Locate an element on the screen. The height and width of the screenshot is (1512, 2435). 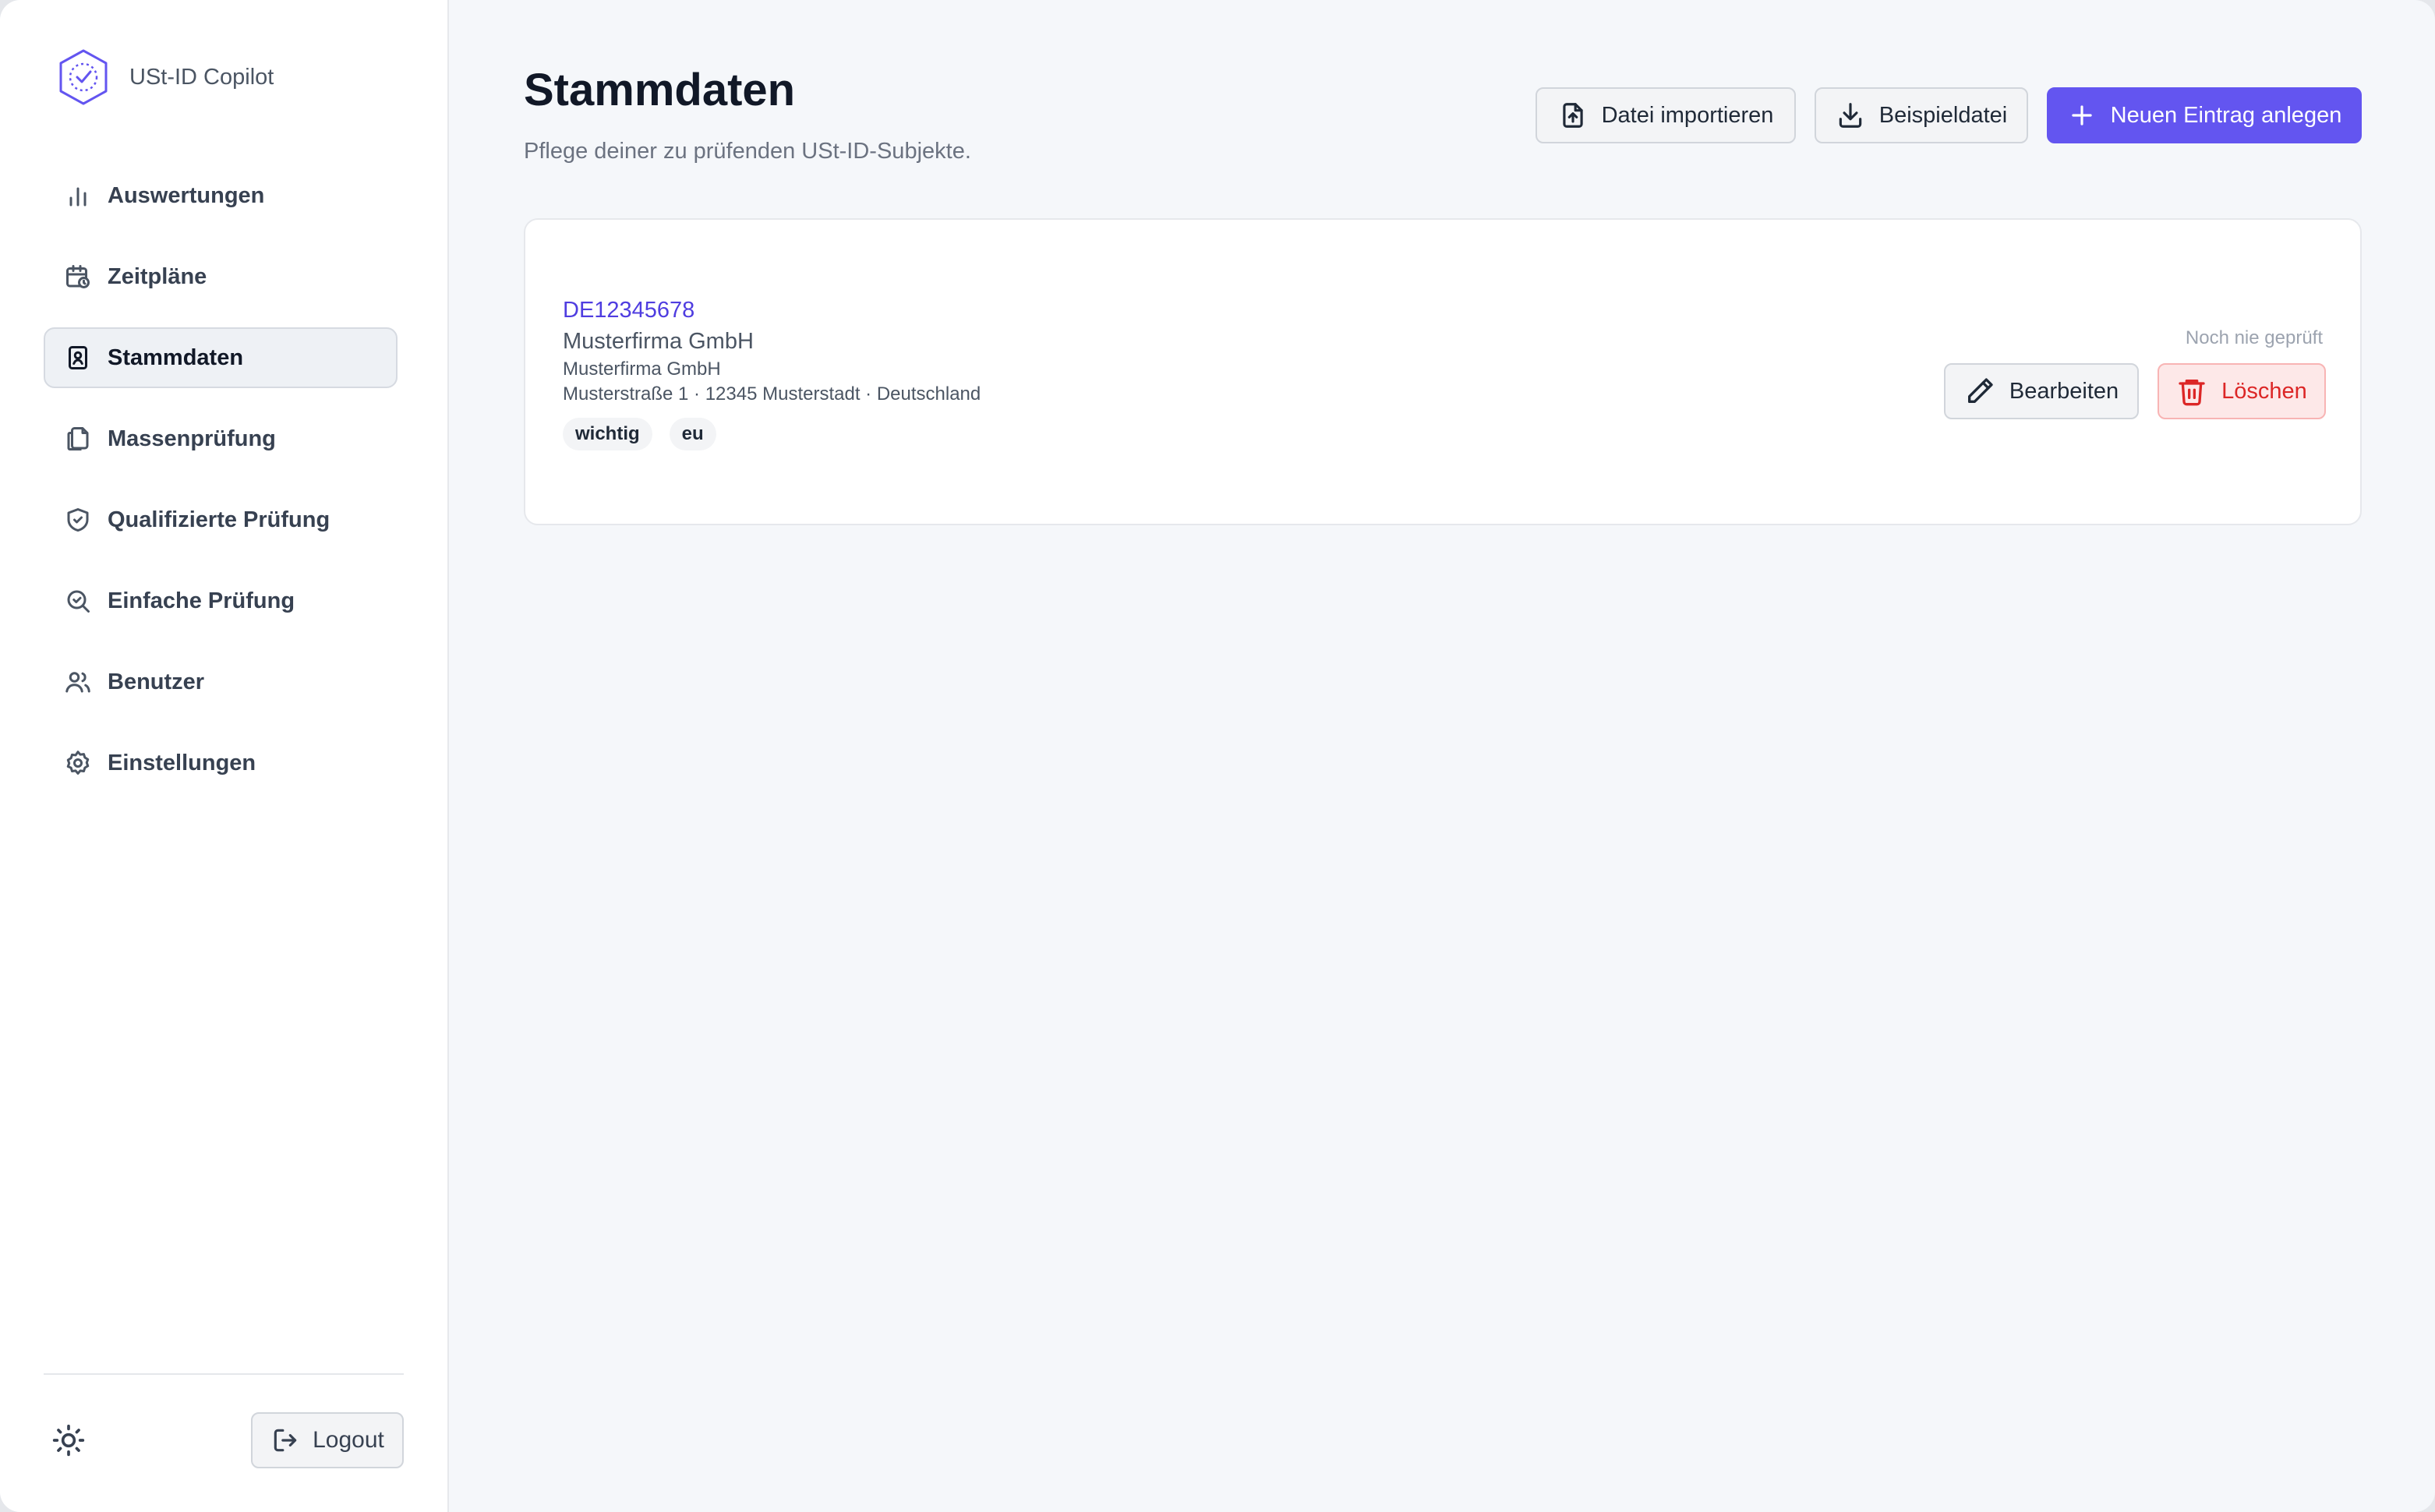
calendar-clock-icon is located at coordinates (78, 276).